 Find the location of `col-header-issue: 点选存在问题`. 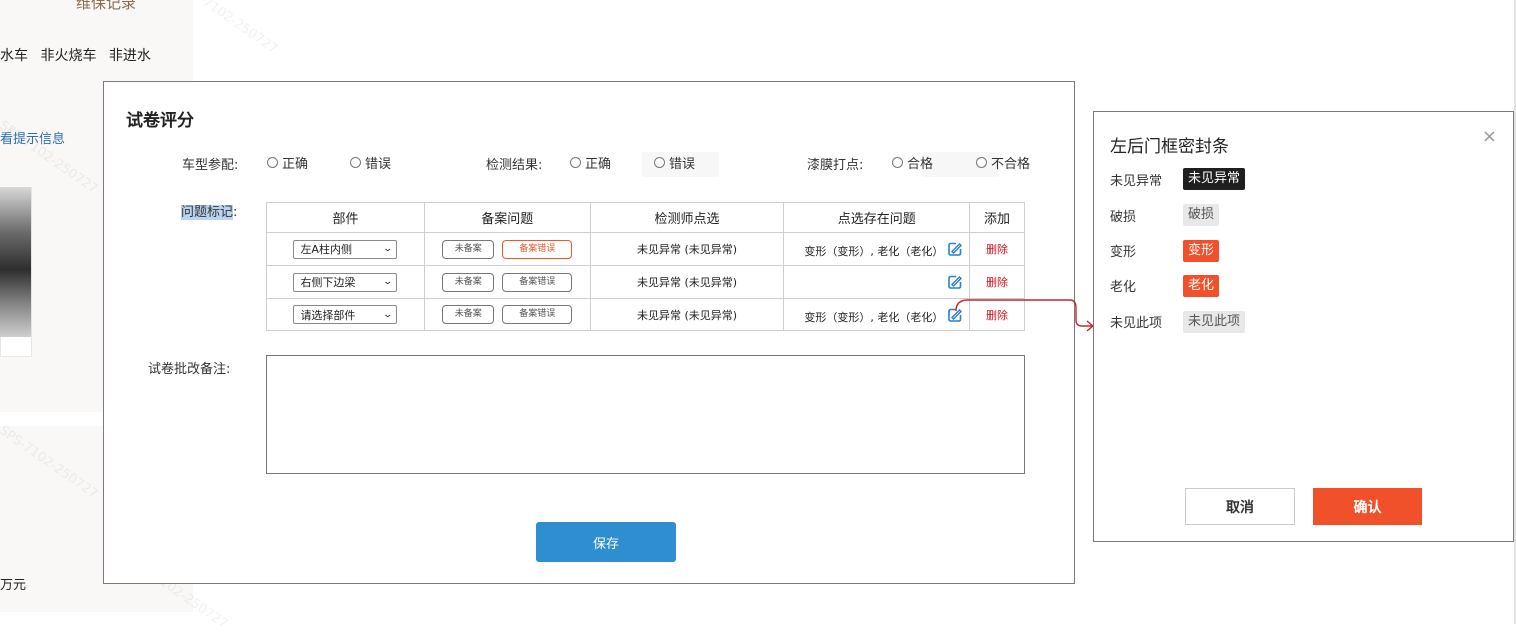

col-header-issue: 点选存在问题 is located at coordinates (877, 217).